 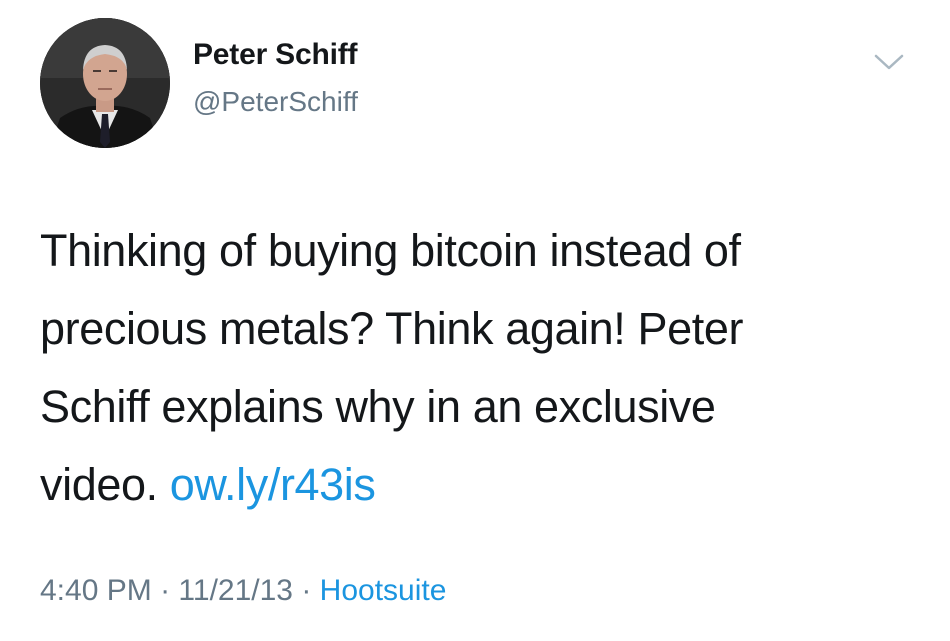 I want to click on tweet-time: 4:40 PM, so click(x=96, y=590).